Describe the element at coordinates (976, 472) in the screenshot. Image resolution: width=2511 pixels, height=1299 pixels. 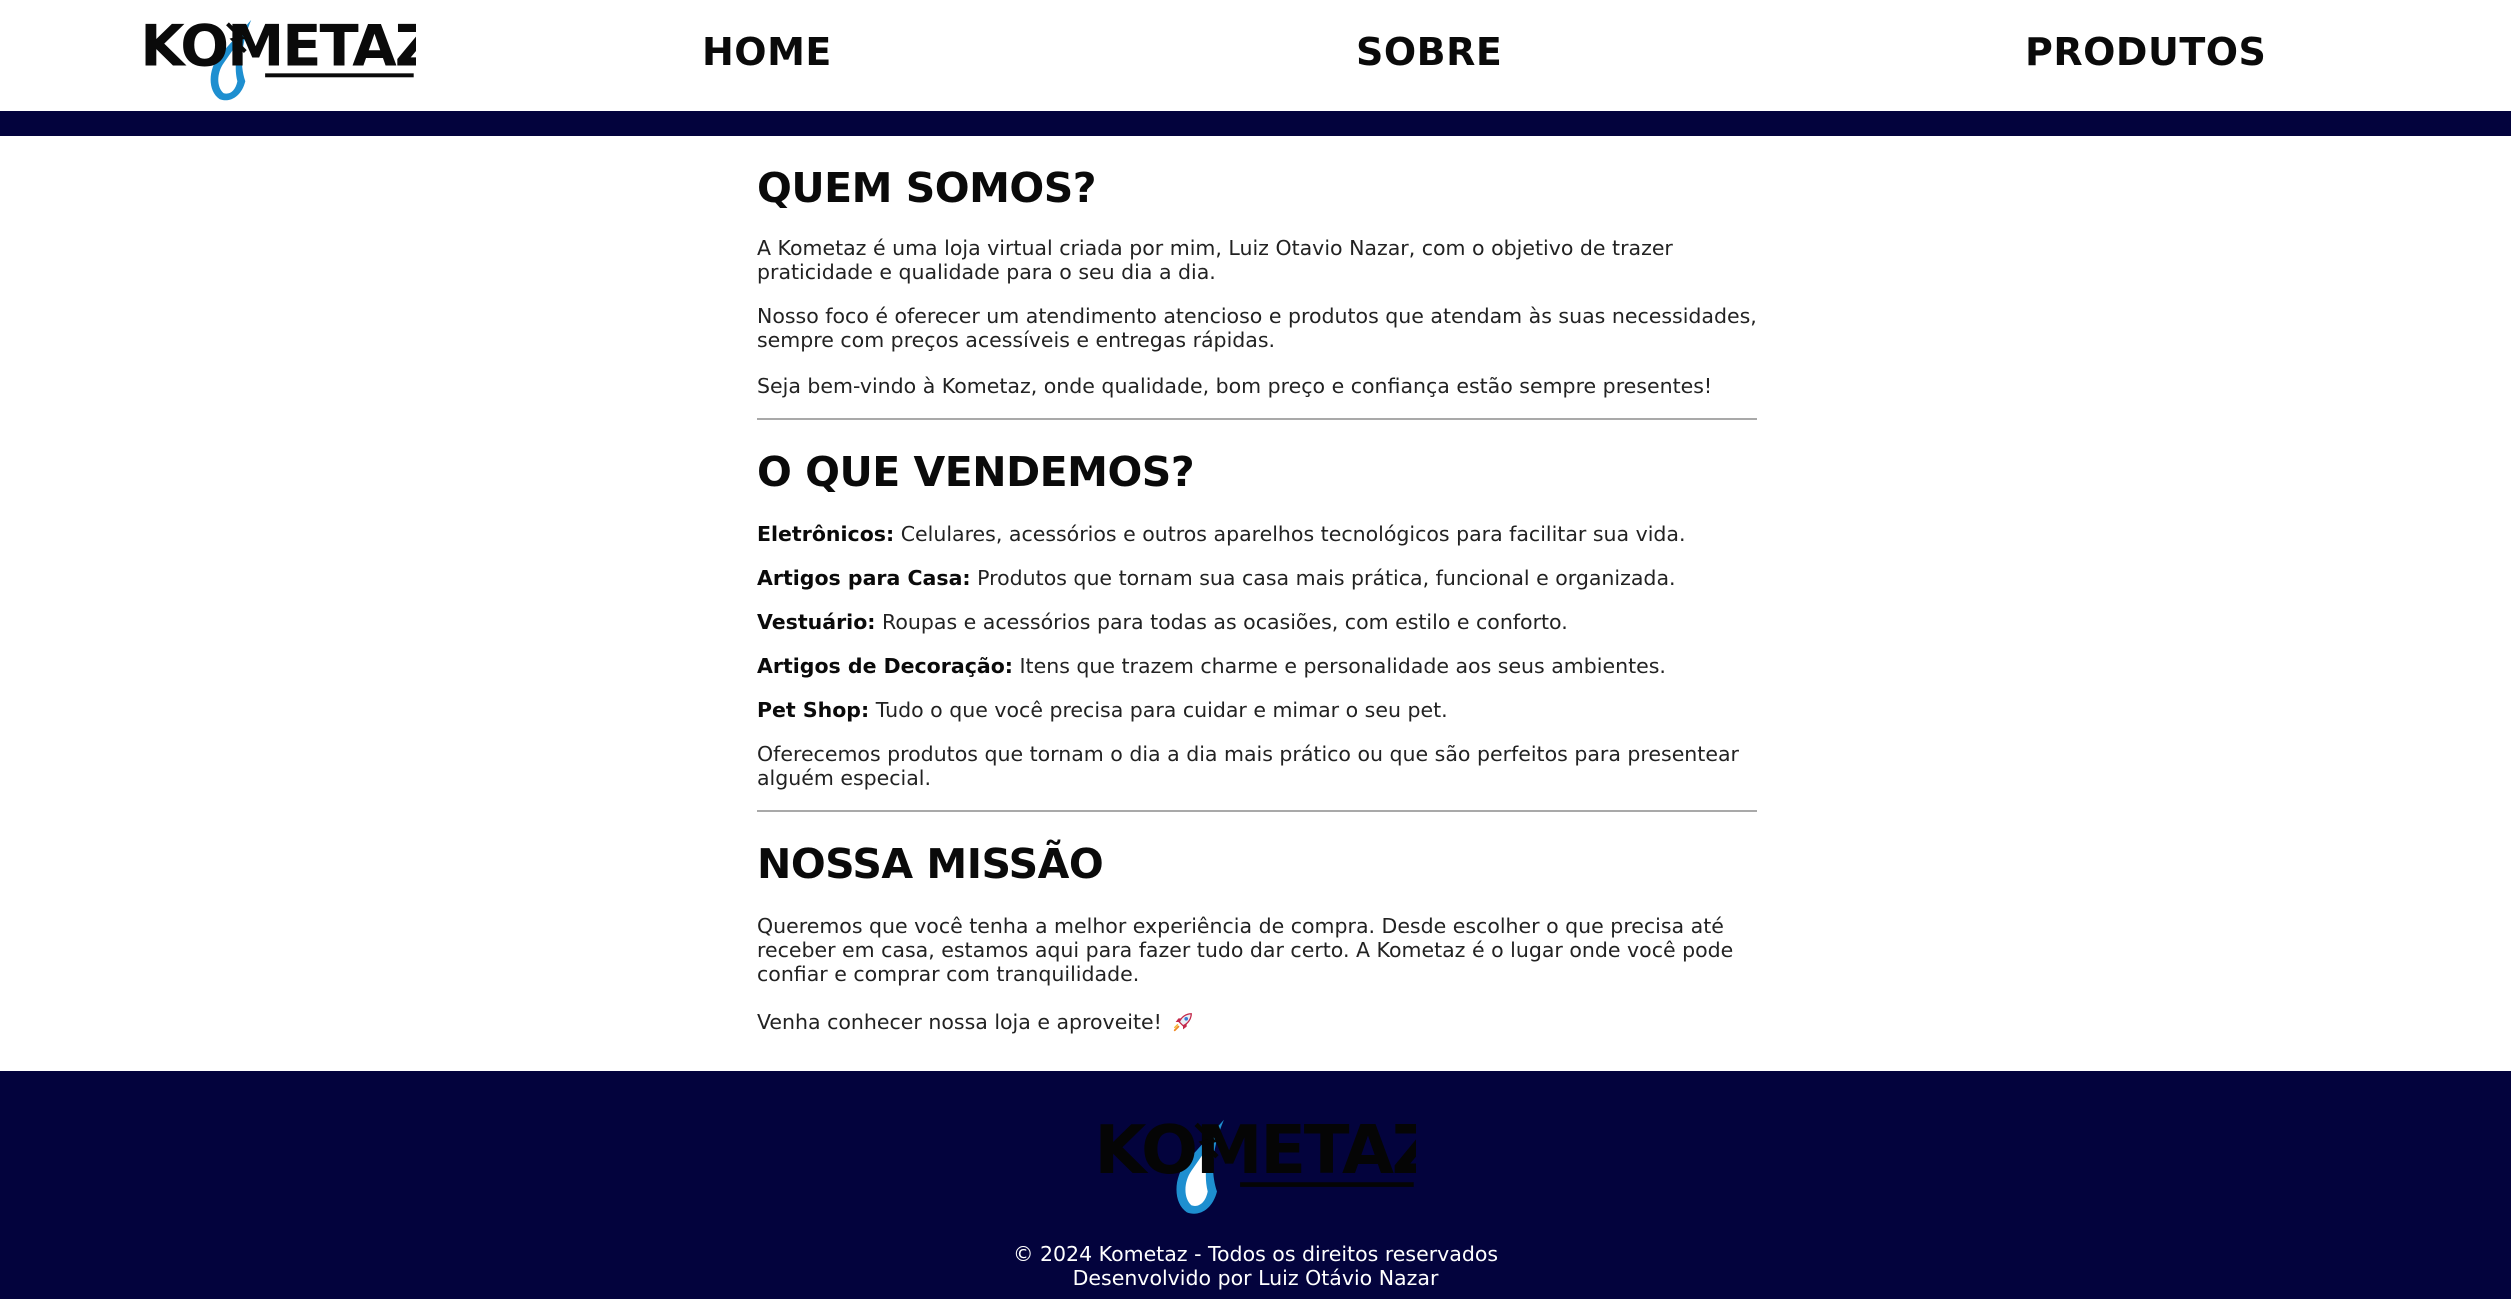
I see `sales-title: O QUE VENDEMOS?` at that location.